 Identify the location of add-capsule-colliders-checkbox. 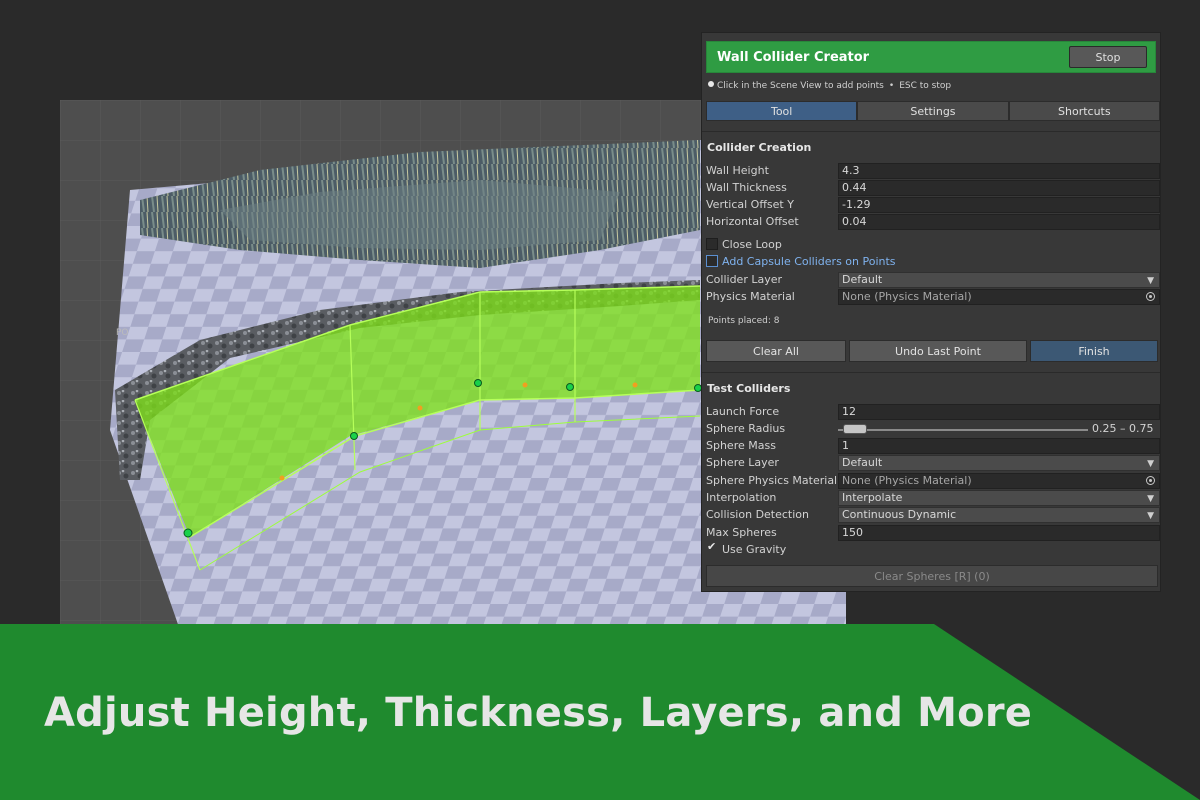
(712, 261).